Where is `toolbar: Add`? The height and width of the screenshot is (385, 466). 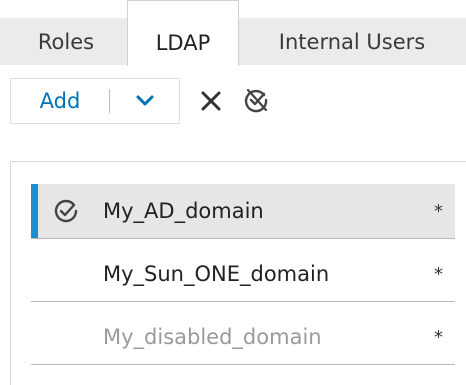
toolbar: Add is located at coordinates (238, 102).